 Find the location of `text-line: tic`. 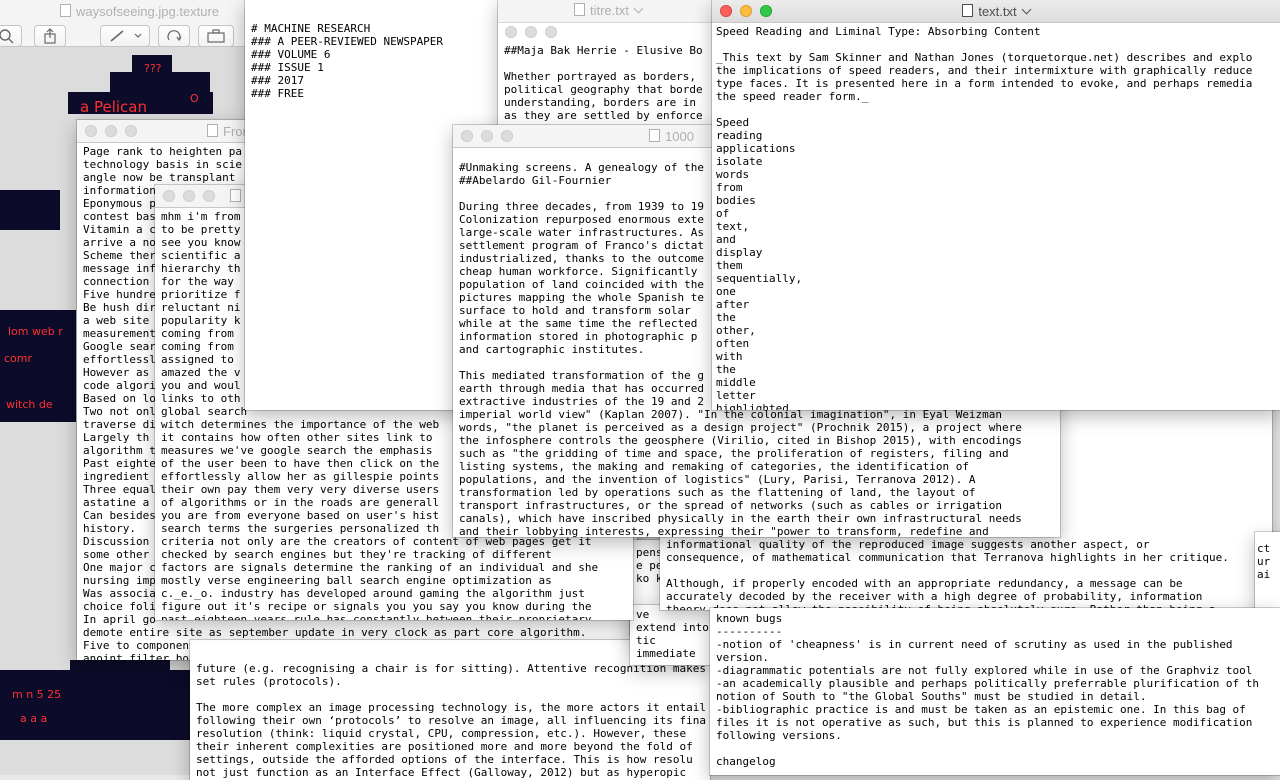

text-line: tic is located at coordinates (646, 640).